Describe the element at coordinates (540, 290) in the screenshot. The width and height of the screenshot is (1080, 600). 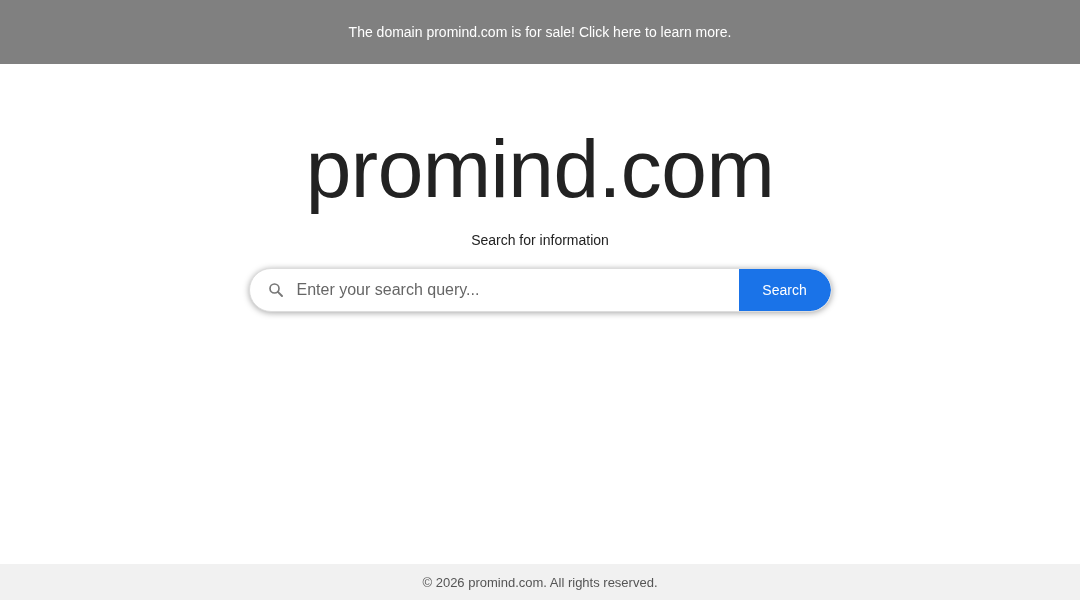
I see `search-field: Enter your search query... Search` at that location.